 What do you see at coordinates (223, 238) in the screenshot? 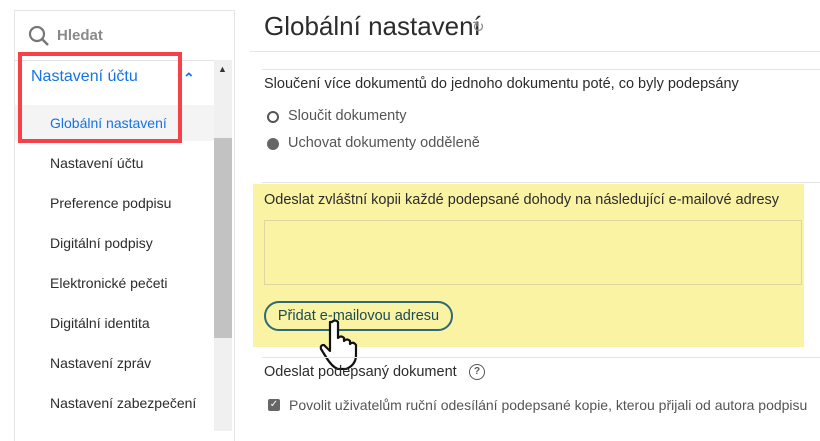
I see `scrollbar-thumb` at bounding box center [223, 238].